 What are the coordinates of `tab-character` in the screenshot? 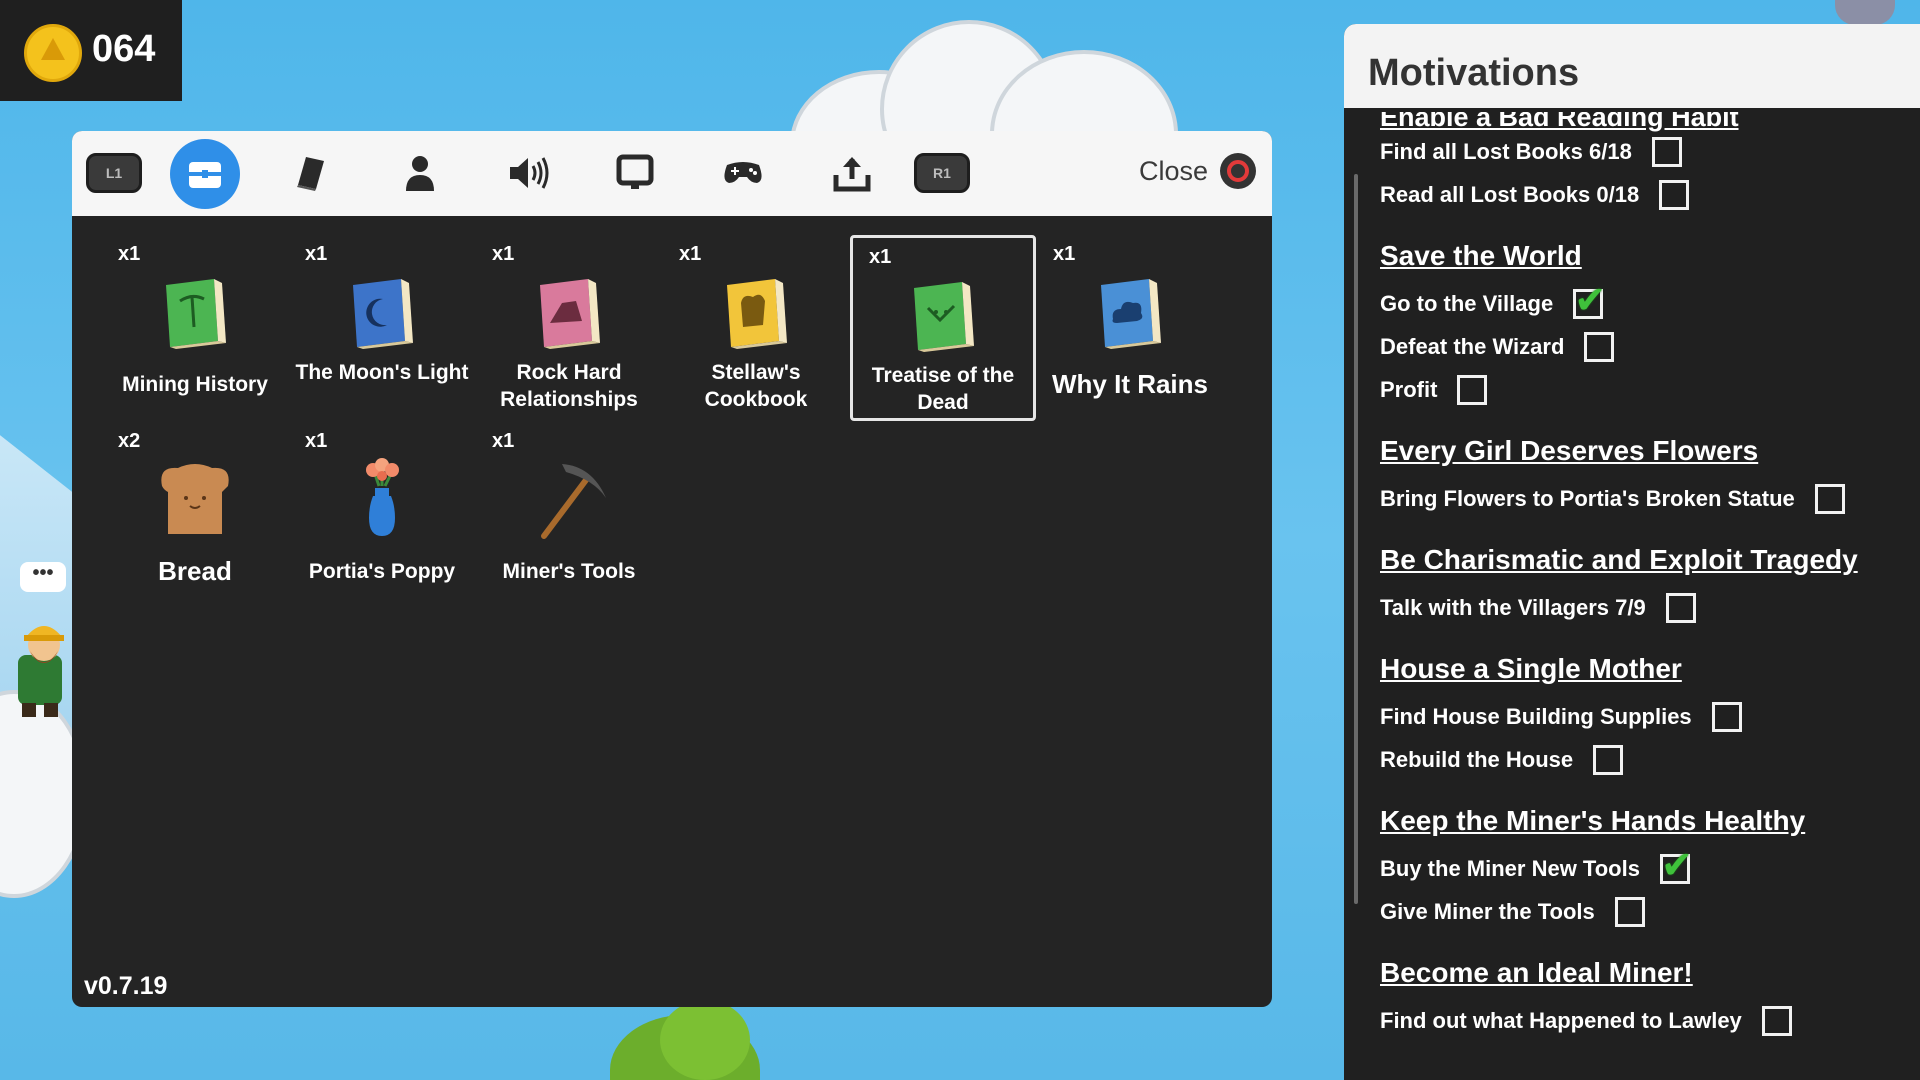 It's located at (420, 173).